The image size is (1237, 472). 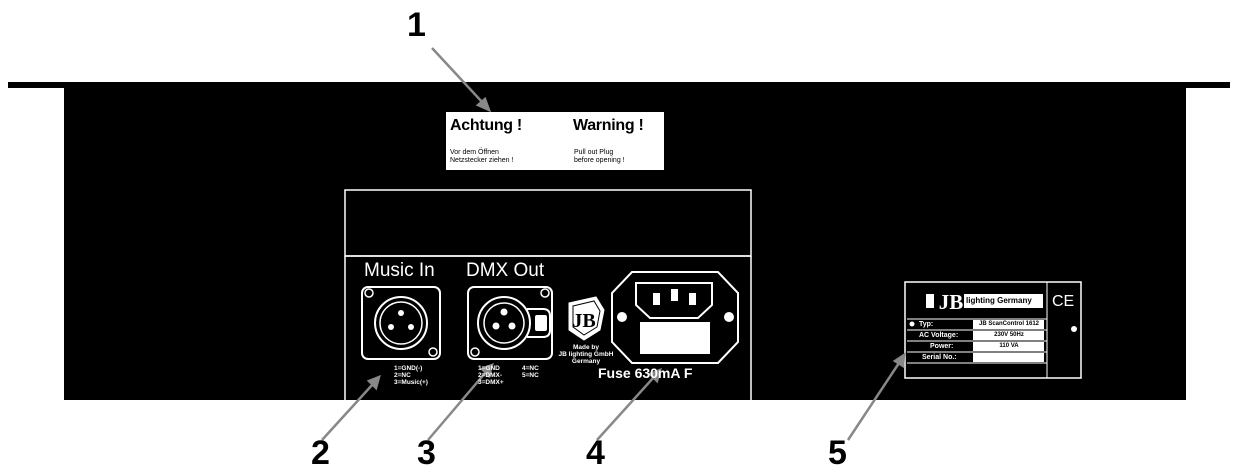 I want to click on maker-text: Made by JB lighting GmbH Germany, so click(x=586, y=354).